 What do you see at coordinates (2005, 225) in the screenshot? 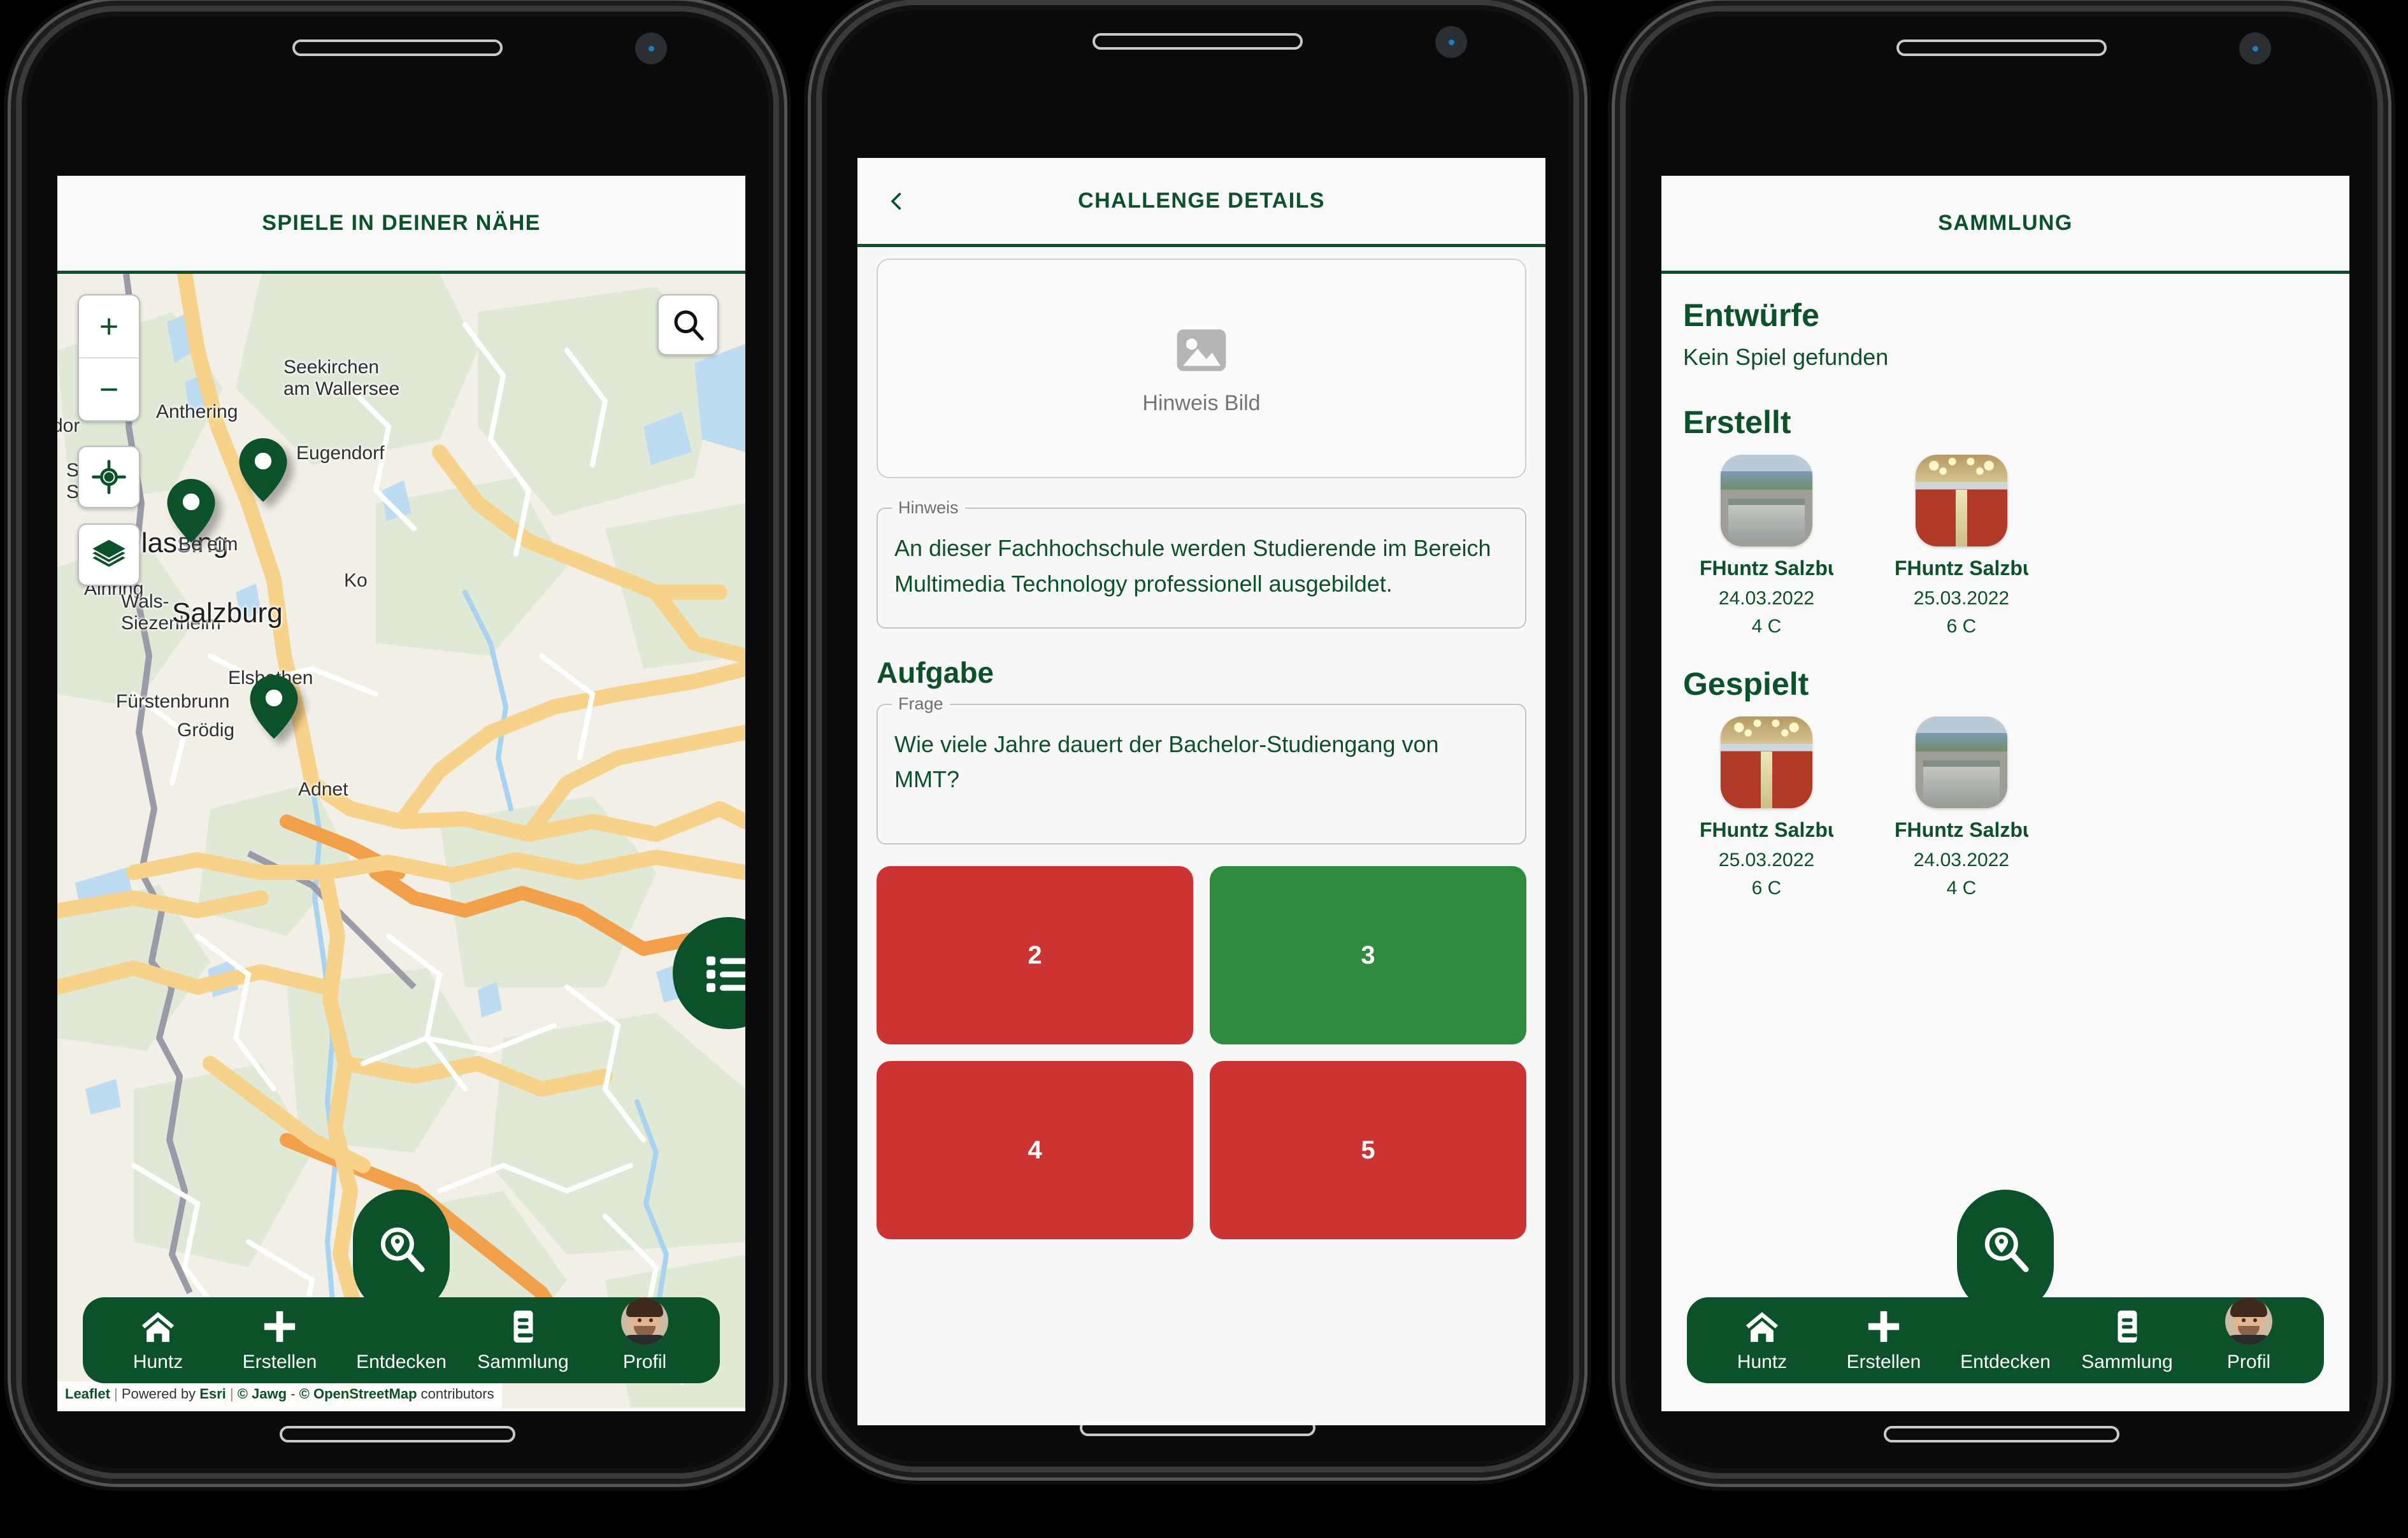
I see `app-bar-collection: SAMMLUNG` at bounding box center [2005, 225].